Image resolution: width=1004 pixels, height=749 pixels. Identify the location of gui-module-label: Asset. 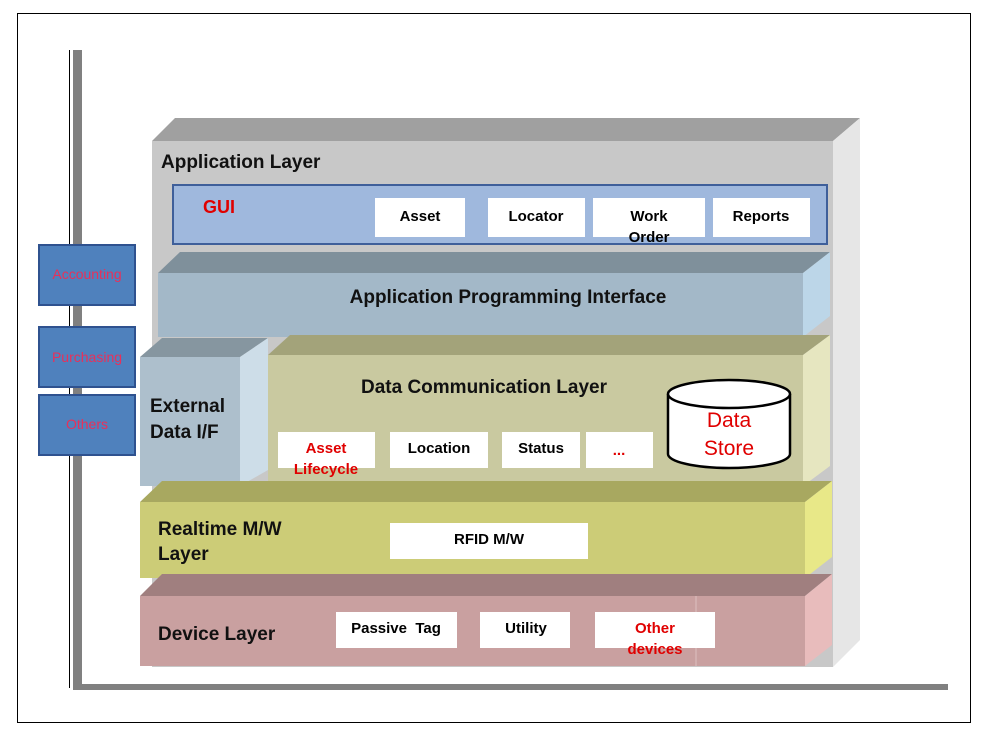
(420, 216).